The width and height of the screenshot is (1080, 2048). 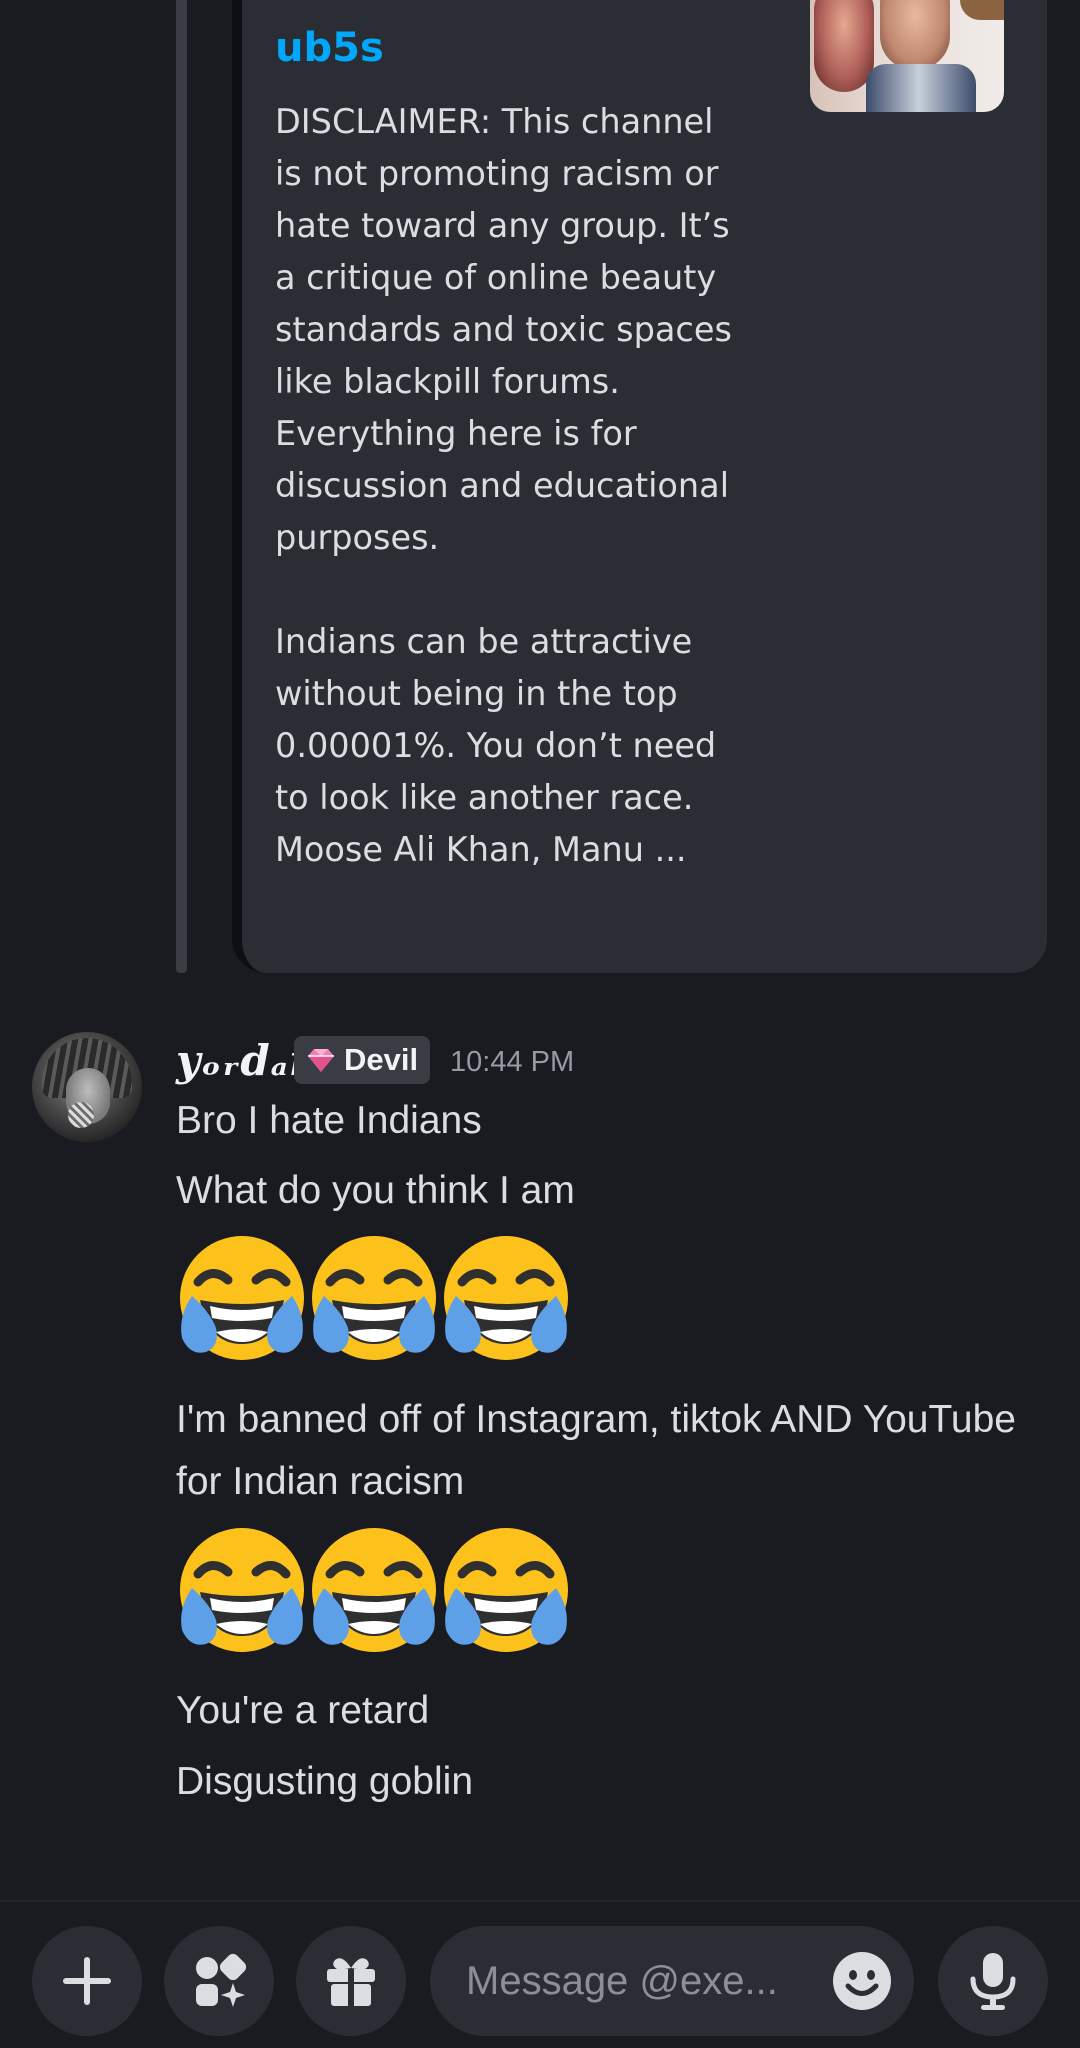 What do you see at coordinates (375, 1190) in the screenshot?
I see `message-line: What do you think I am` at bounding box center [375, 1190].